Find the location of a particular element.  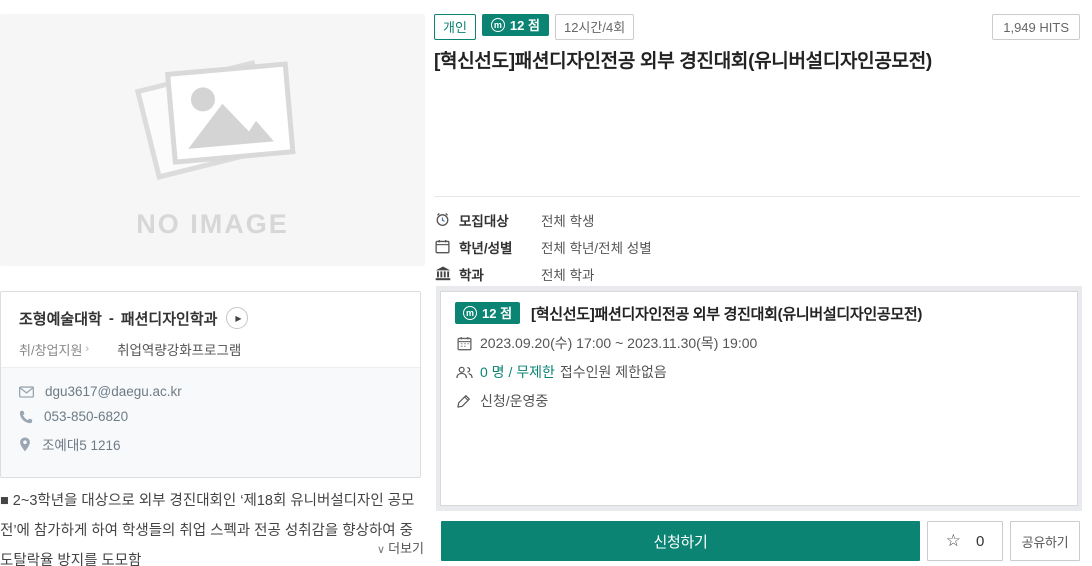

schedule-status-row: 신청/운영중 is located at coordinates (759, 401).